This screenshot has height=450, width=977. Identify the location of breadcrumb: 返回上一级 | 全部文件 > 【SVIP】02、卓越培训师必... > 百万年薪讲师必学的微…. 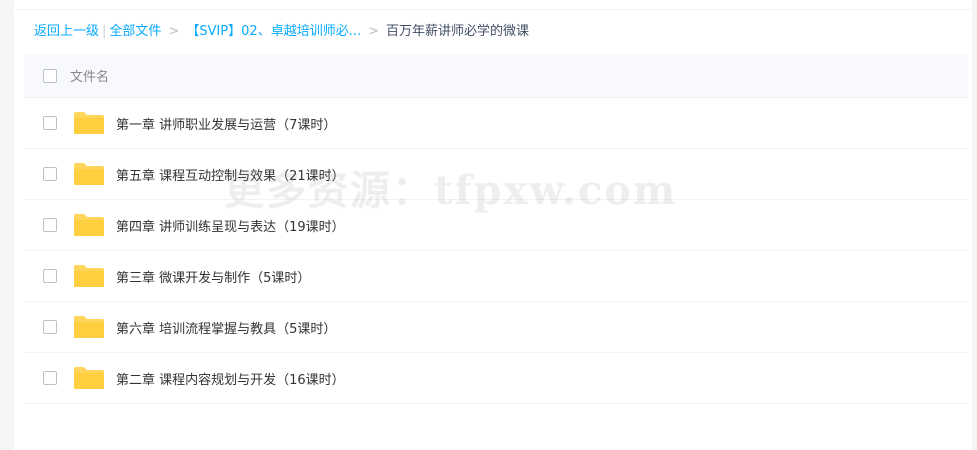
(281, 32).